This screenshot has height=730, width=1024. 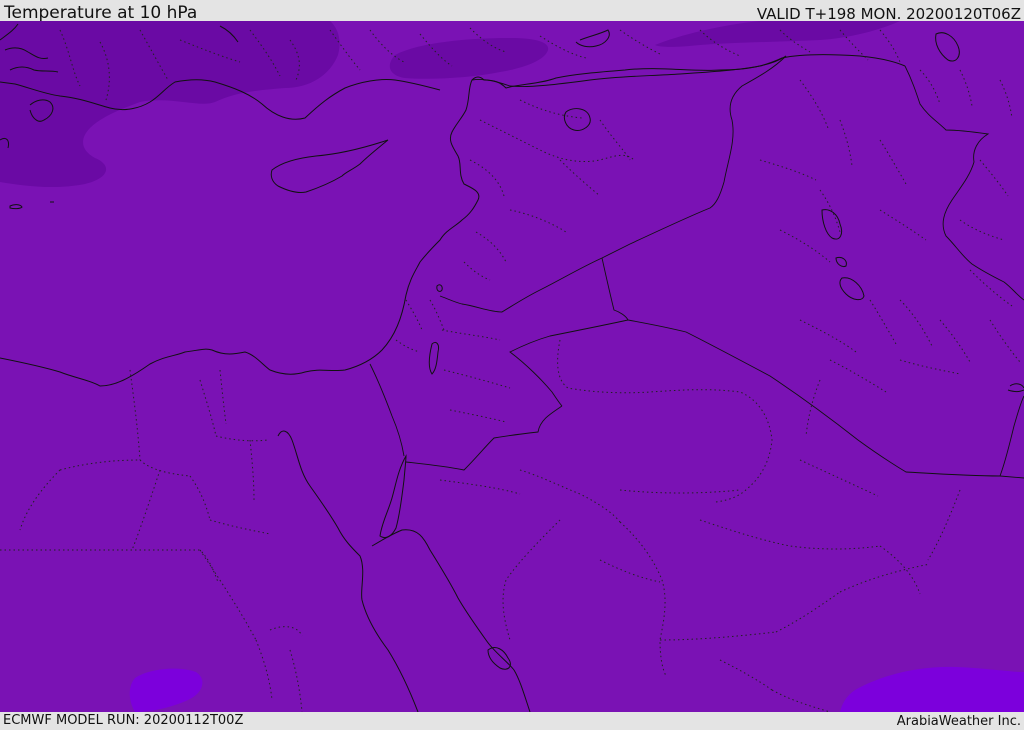 I want to click on lake-van, so click(x=577, y=119).